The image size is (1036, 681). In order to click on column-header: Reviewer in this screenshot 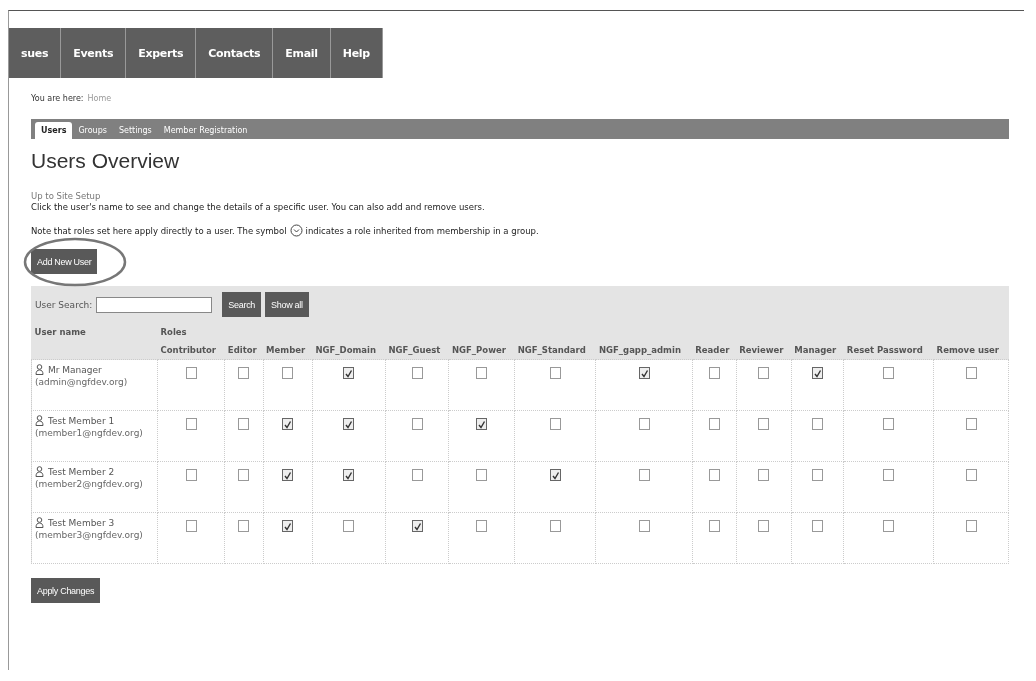, I will do `click(764, 350)`.